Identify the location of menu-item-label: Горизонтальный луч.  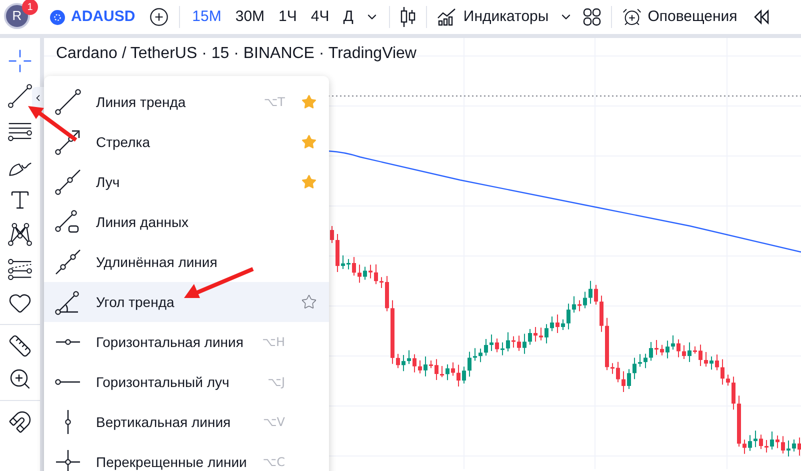
(163, 382).